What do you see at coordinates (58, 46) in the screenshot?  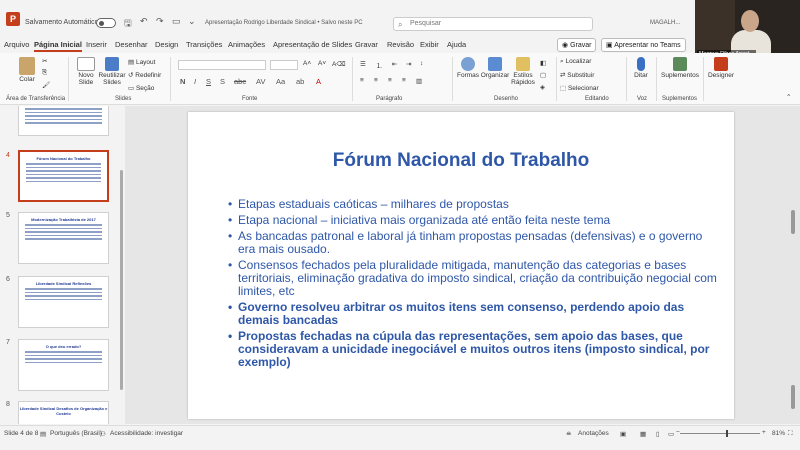 I see `tab-pagina-inicial: Página Inicial` at bounding box center [58, 46].